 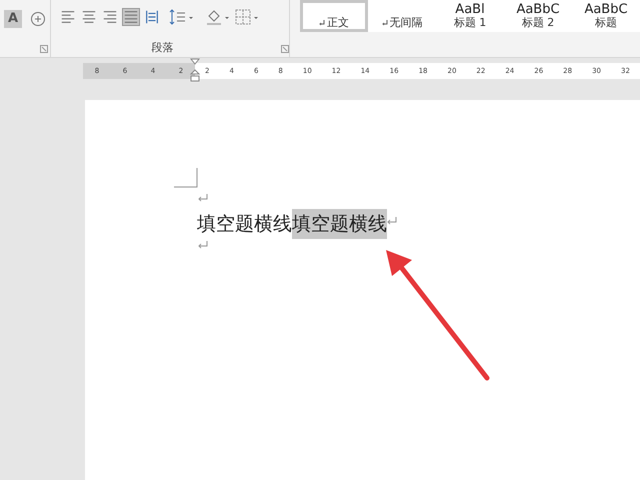 I want to click on body-text: 填空题横线, so click(x=244, y=224).